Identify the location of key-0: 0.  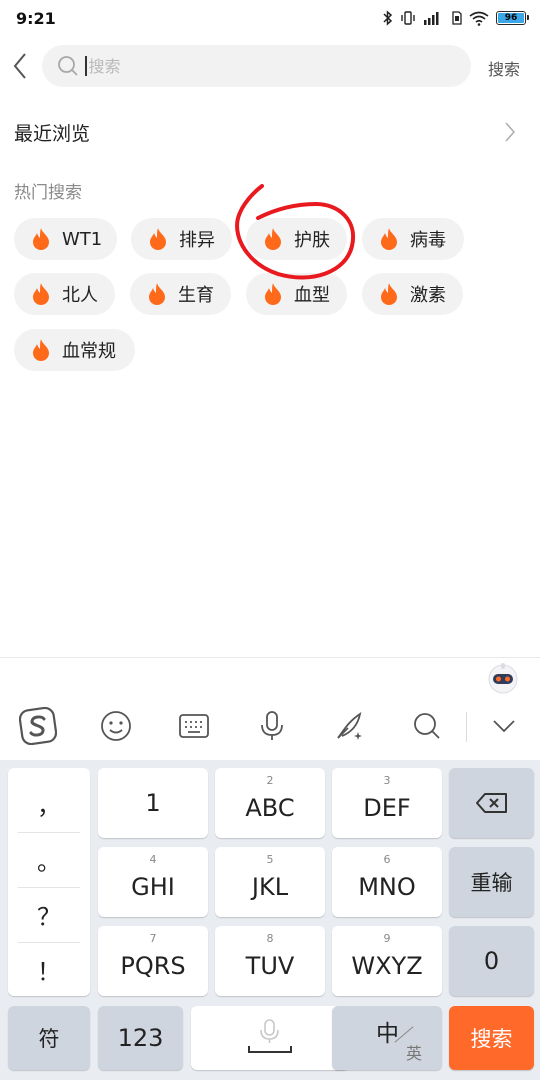
(491, 961).